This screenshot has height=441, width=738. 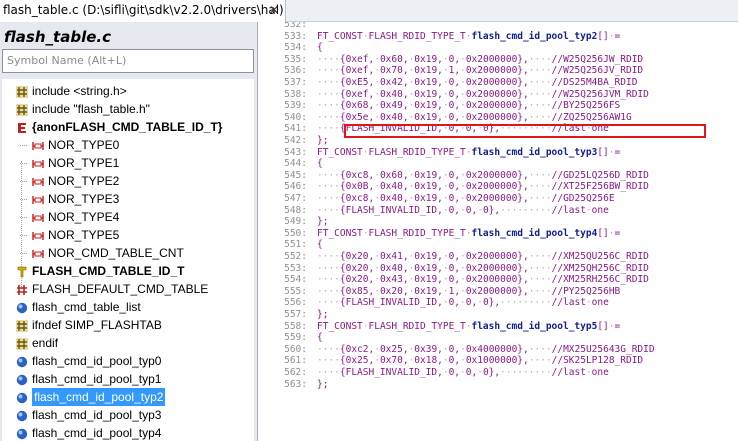 I want to click on line-number: 547:, so click(x=295, y=198).